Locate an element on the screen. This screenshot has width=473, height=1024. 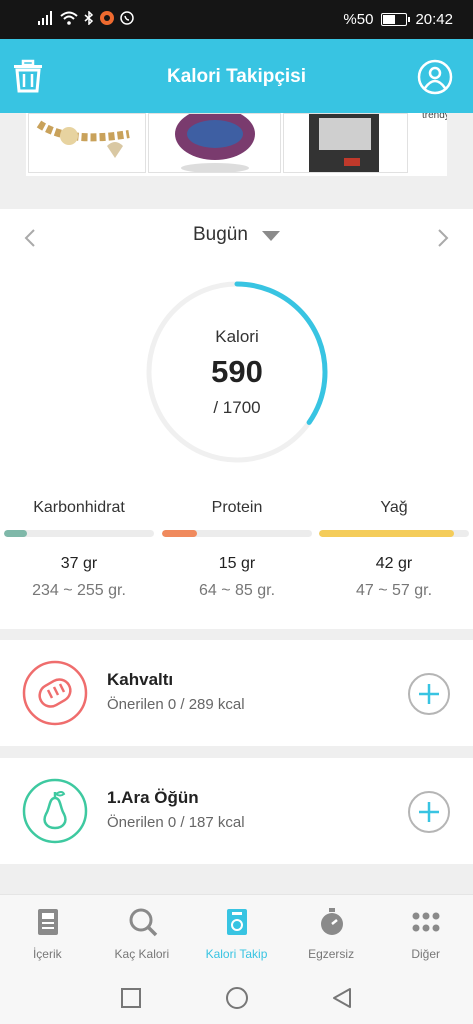
add-snack-button is located at coordinates (429, 812).